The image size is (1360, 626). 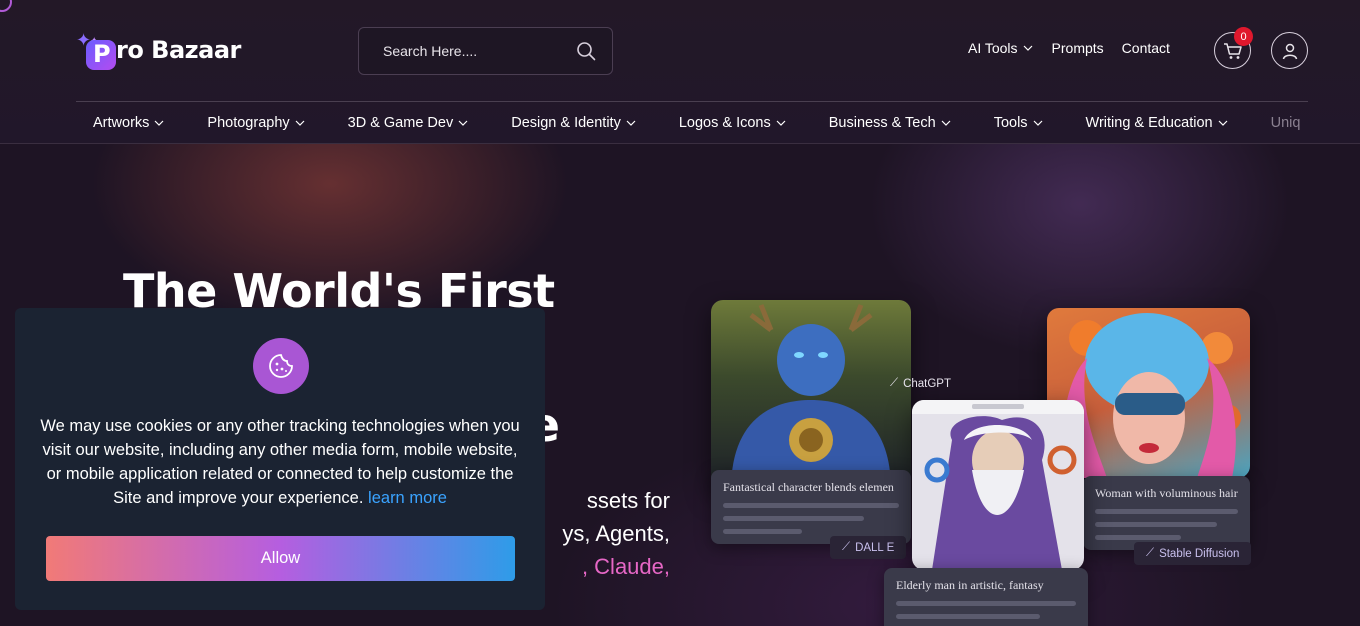 What do you see at coordinates (890, 123) in the screenshot?
I see `category-business-tech: Business & Tech` at bounding box center [890, 123].